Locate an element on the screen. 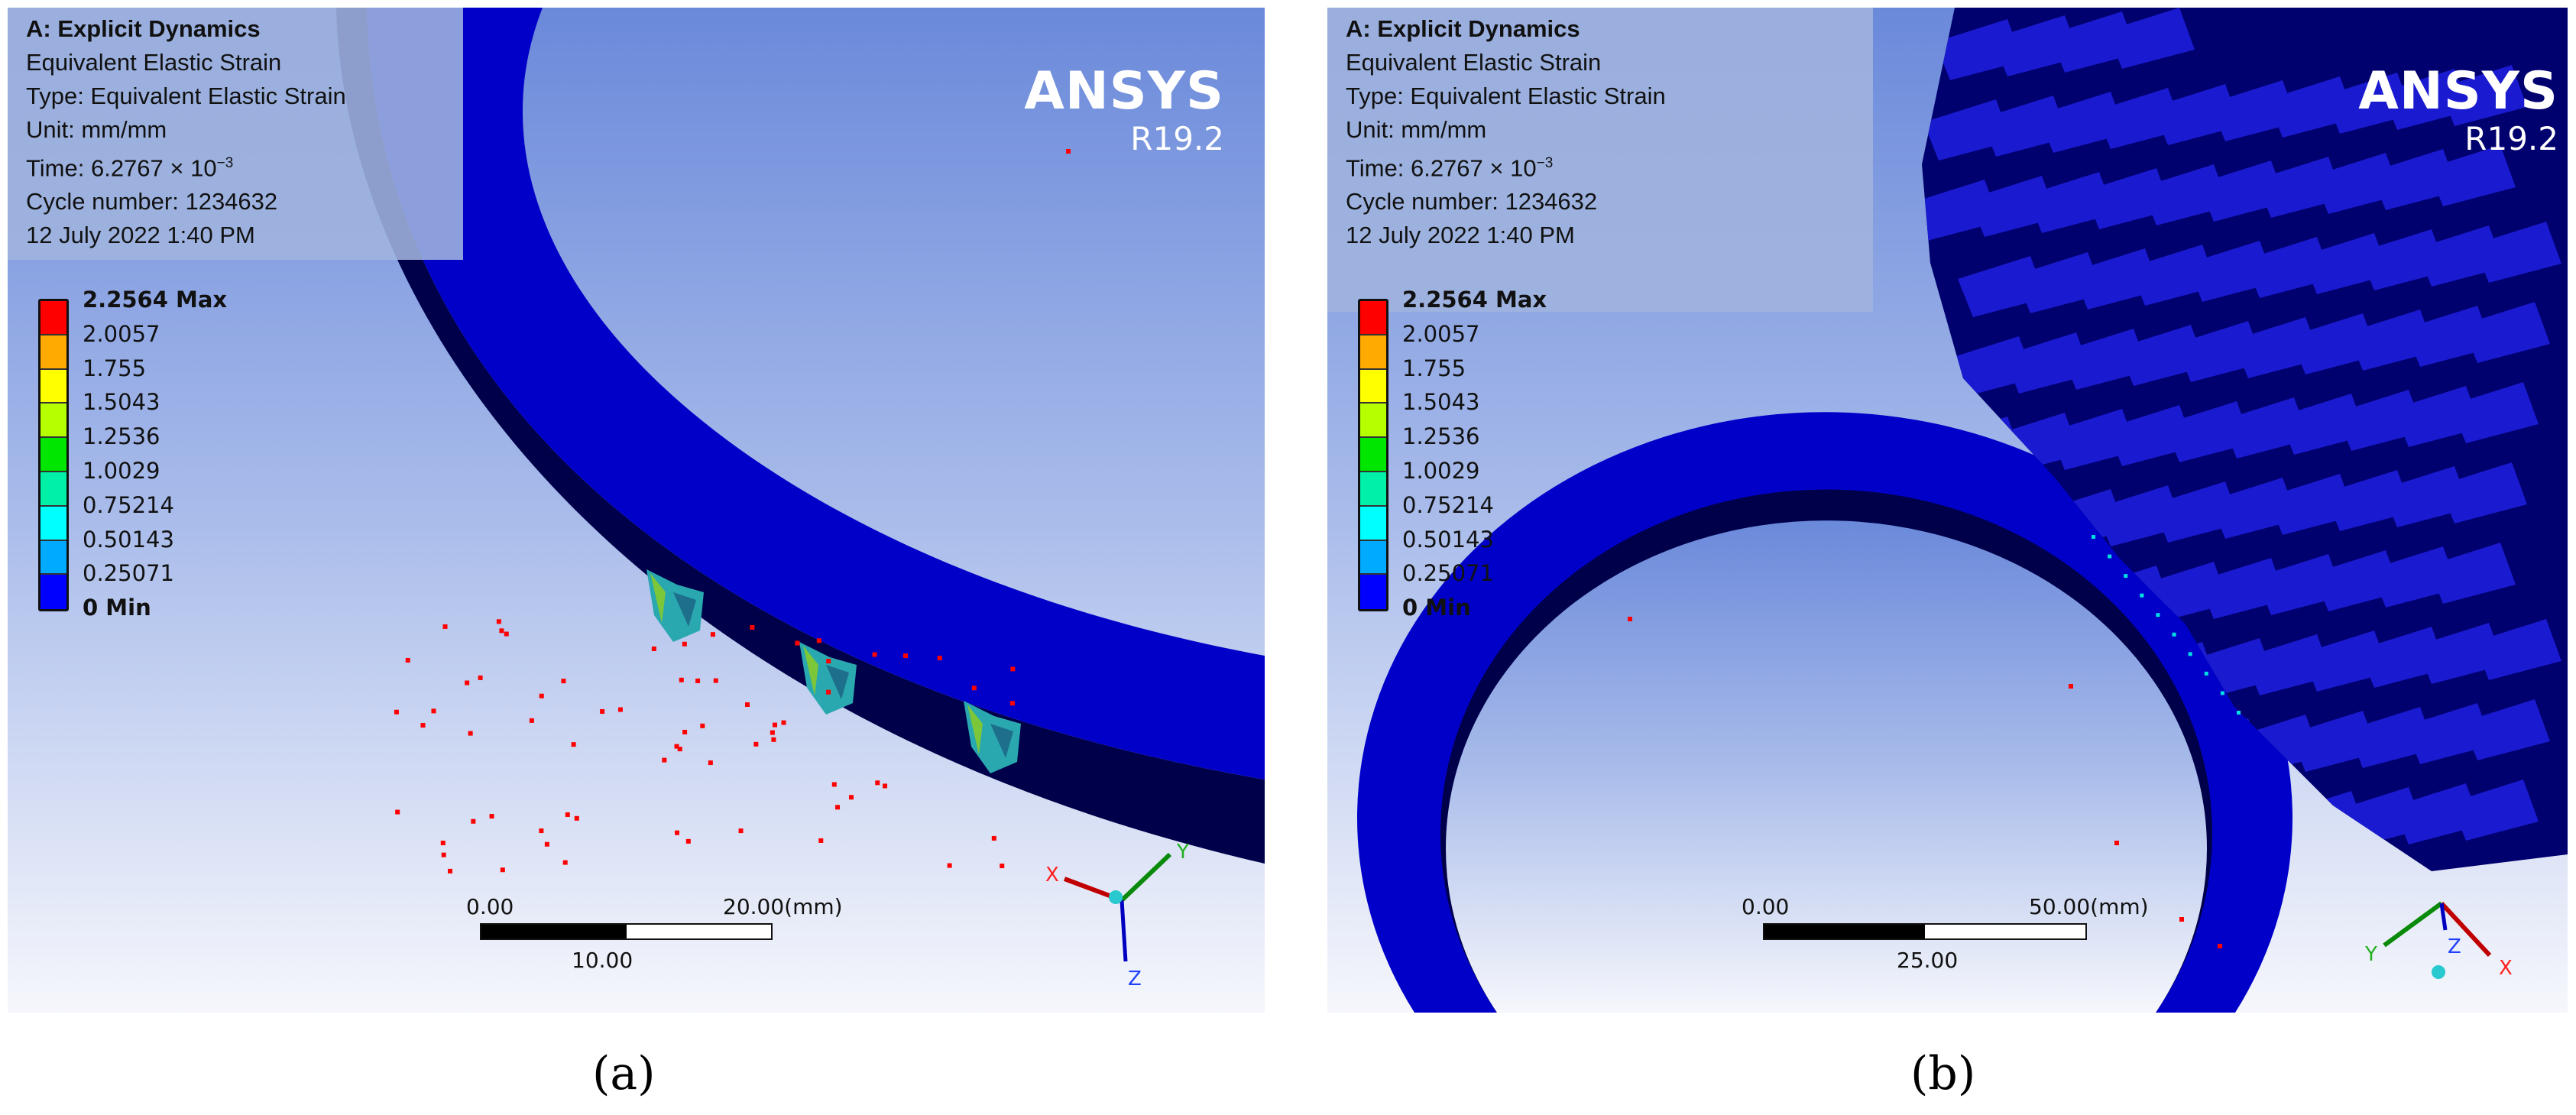 This screenshot has height=1115, width=2576. legend-label: 0.50143 is located at coordinates (128, 539).